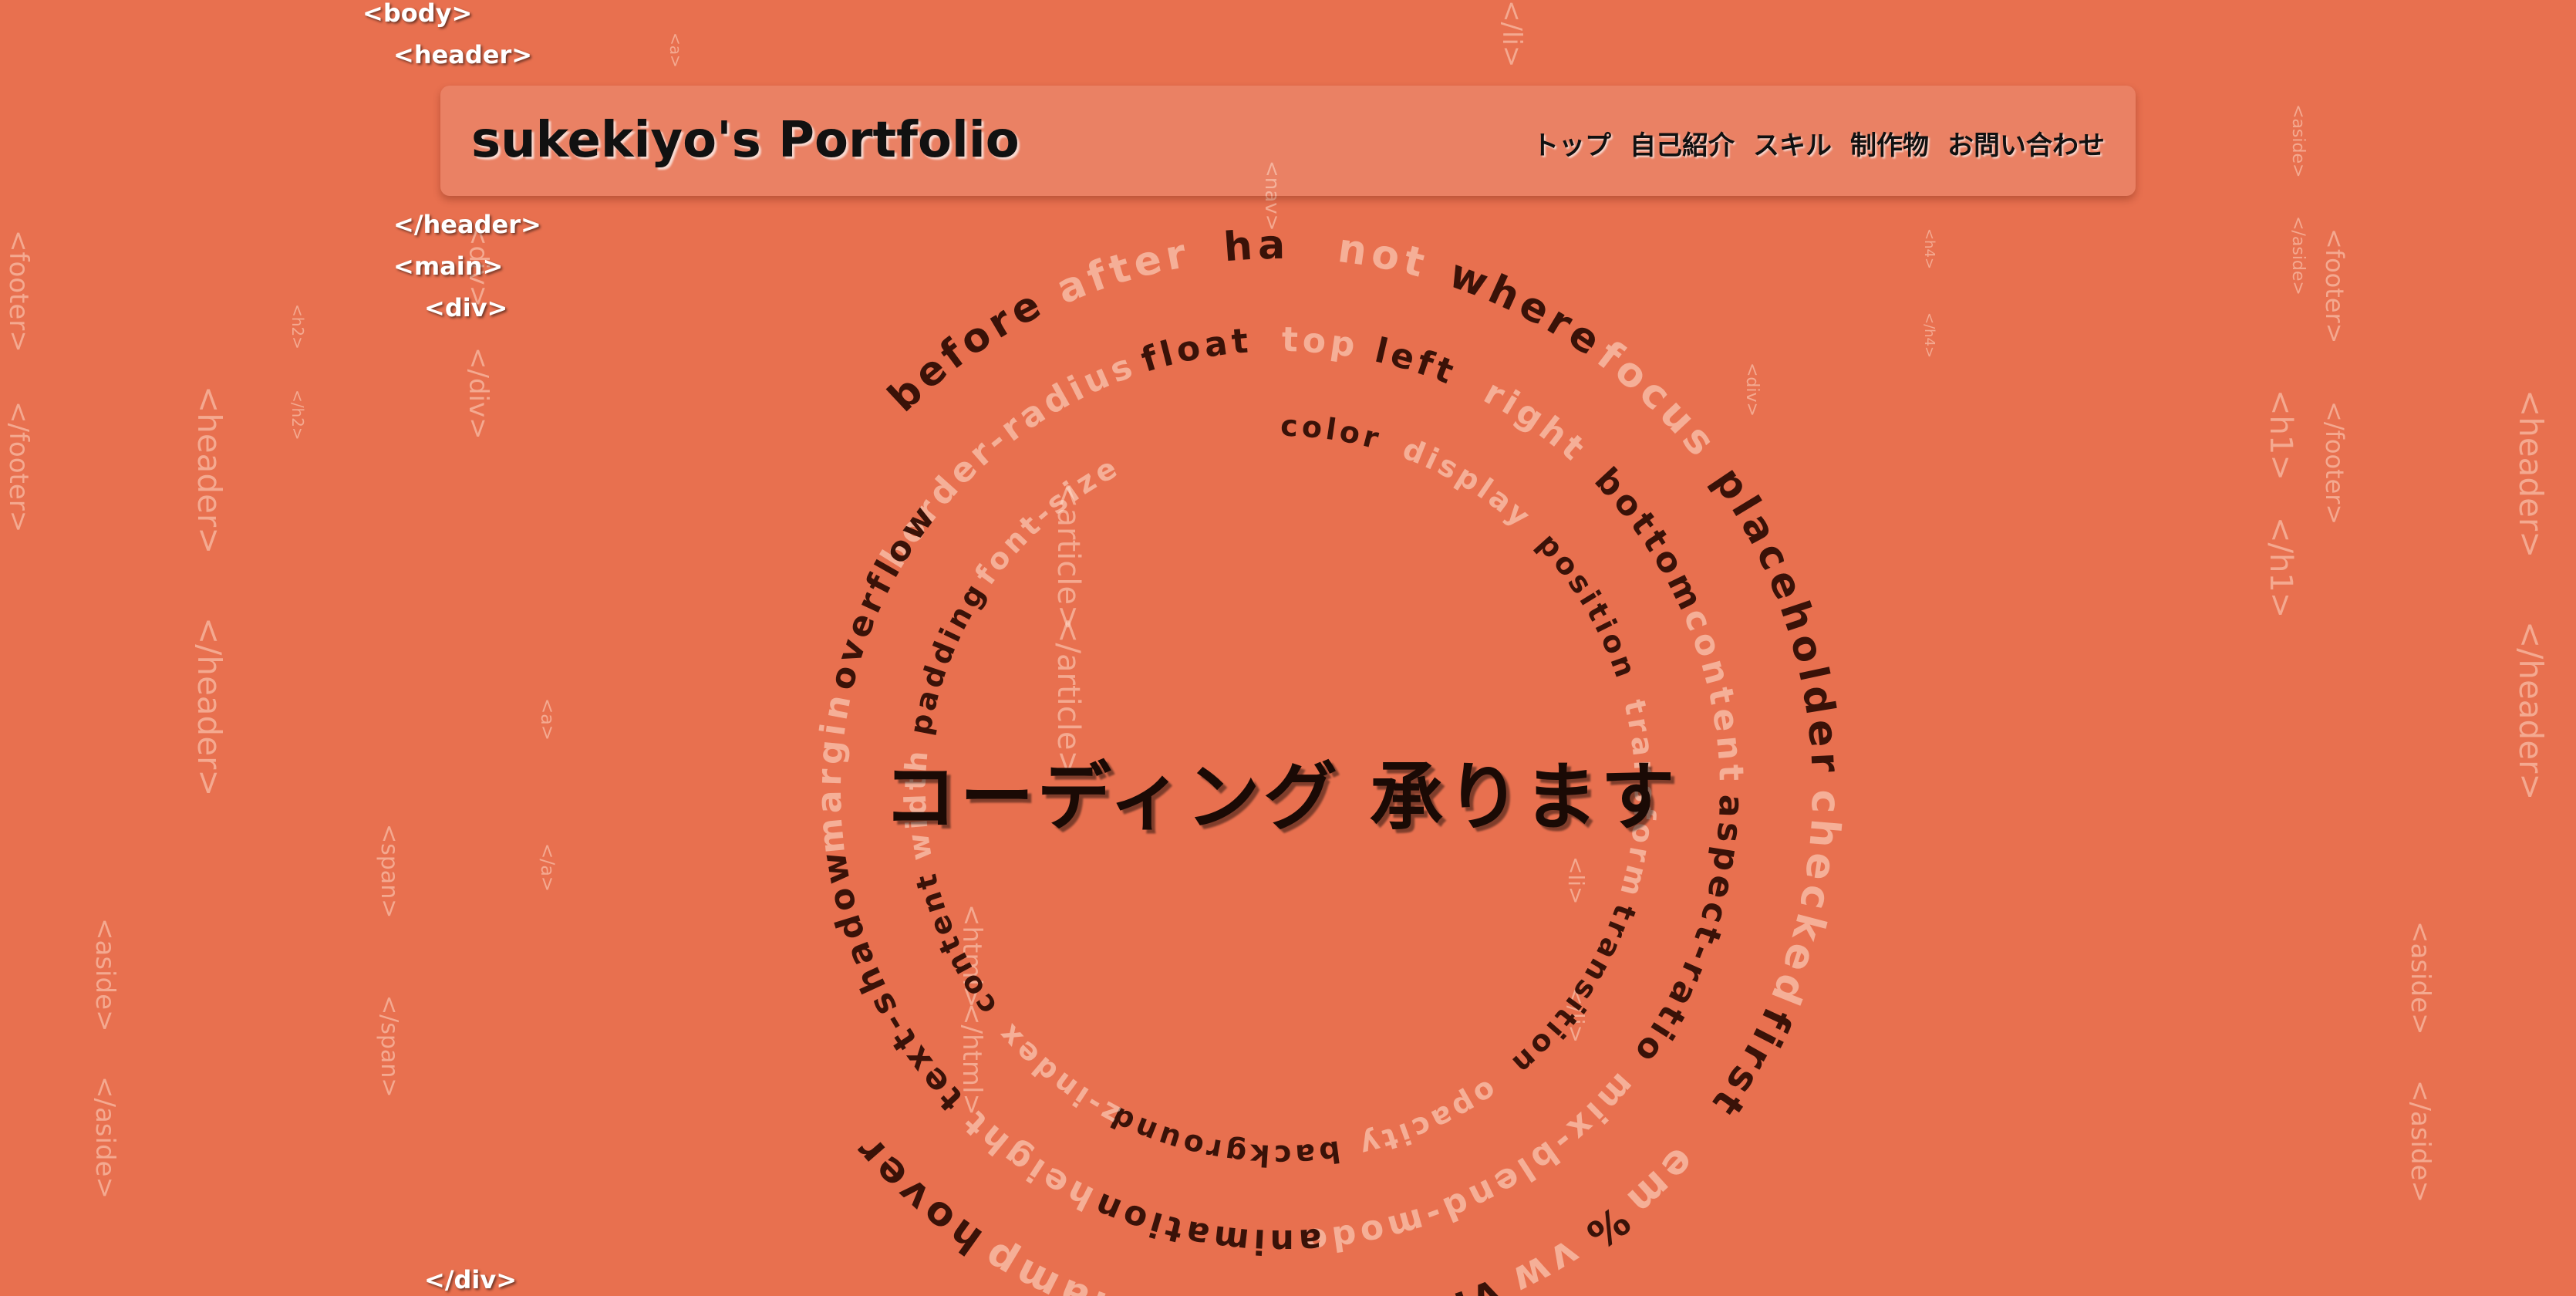 Image resolution: width=2576 pixels, height=1296 pixels. Describe the element at coordinates (1056, 1263) in the screenshot. I see `css-keyword: clamp` at that location.